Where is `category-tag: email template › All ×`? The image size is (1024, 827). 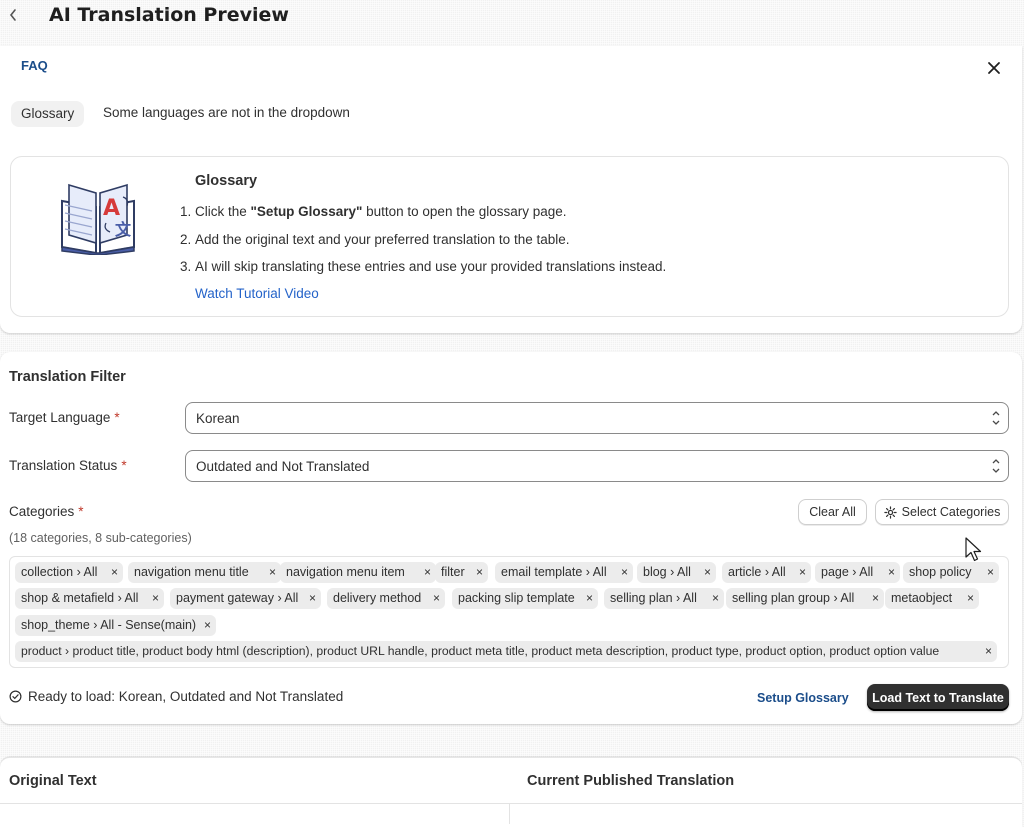
category-tag: email template › All × is located at coordinates (564, 572).